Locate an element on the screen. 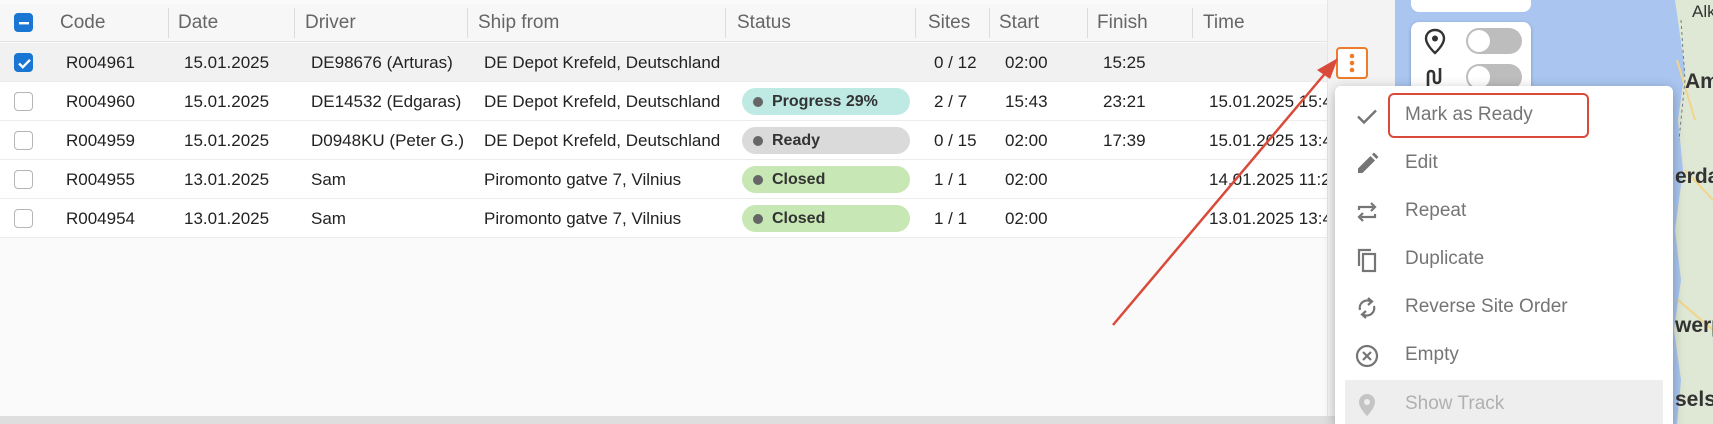 The width and height of the screenshot is (1713, 424). repeat-icon is located at coordinates (1367, 212).